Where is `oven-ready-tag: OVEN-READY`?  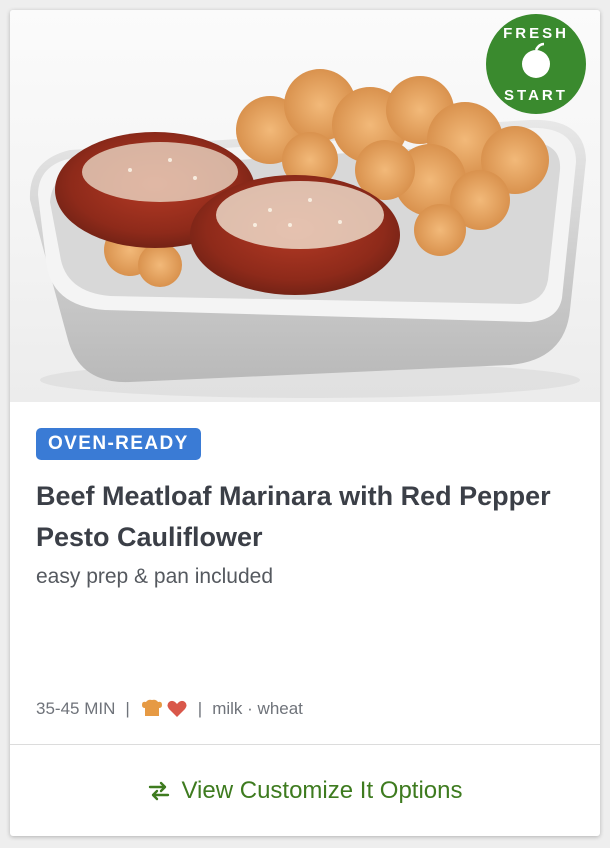
oven-ready-tag: OVEN-READY is located at coordinates (118, 444).